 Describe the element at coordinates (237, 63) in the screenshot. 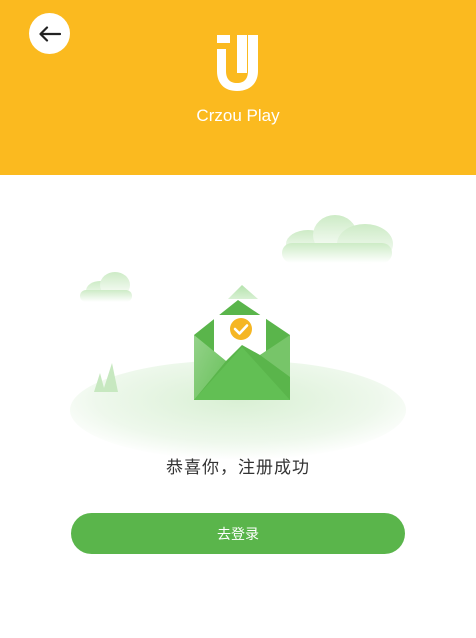

I see `crzou-logo-icon` at that location.